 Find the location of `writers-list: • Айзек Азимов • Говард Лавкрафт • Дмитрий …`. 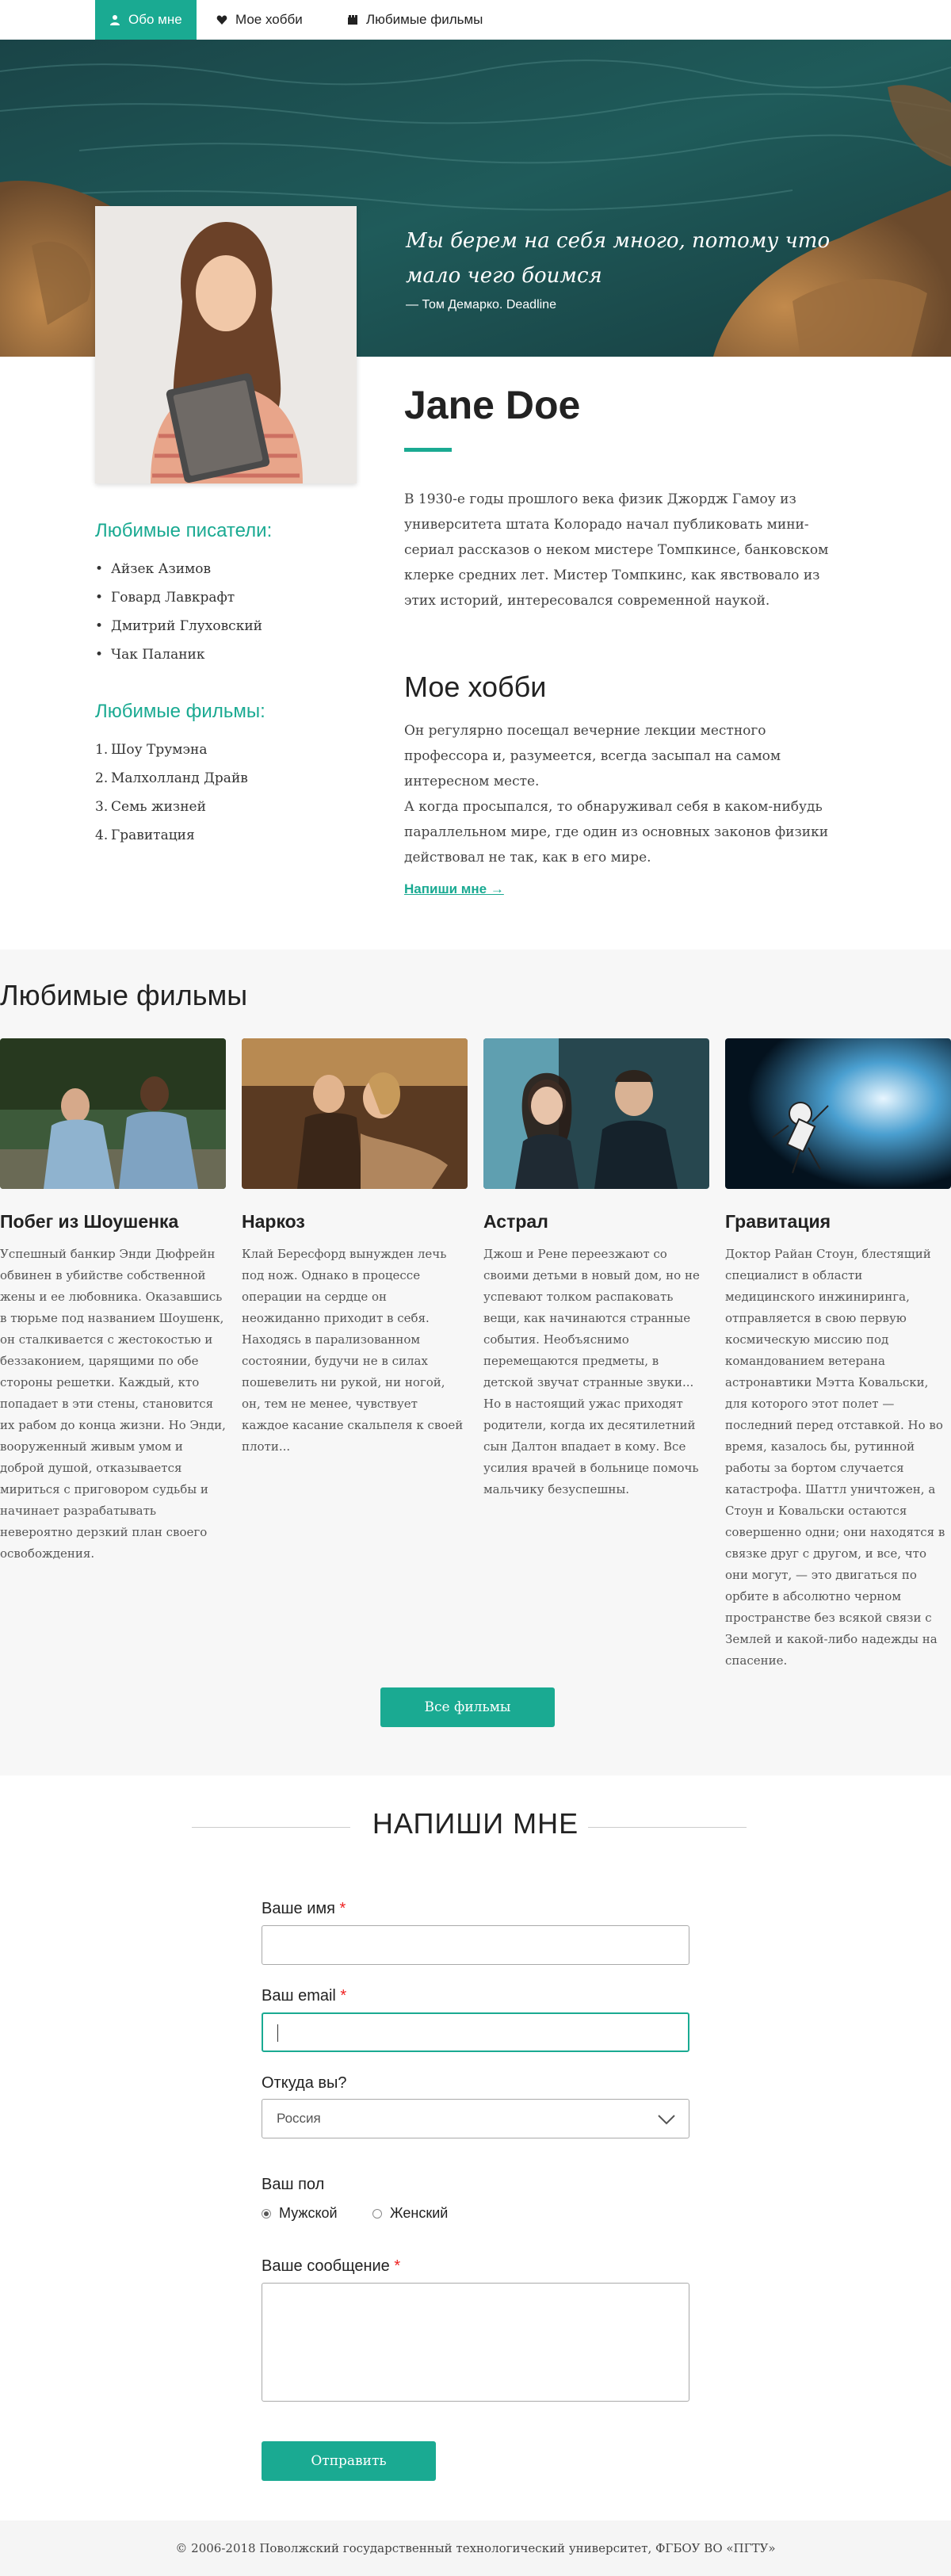

writers-list: • Айзек Азимов • Говард Лавкрафт • Дмитрий … is located at coordinates (230, 612).